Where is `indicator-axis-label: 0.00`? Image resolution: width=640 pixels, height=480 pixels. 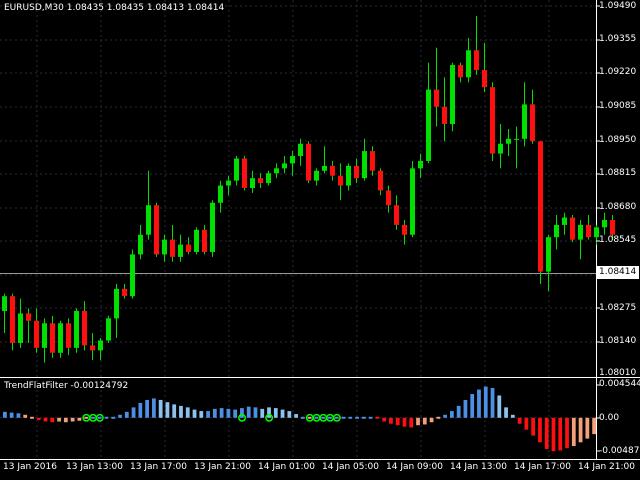 indicator-axis-label: 0.00 is located at coordinates (609, 418).